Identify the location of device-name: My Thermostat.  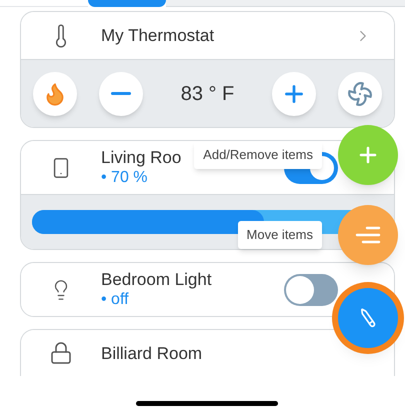
(158, 35).